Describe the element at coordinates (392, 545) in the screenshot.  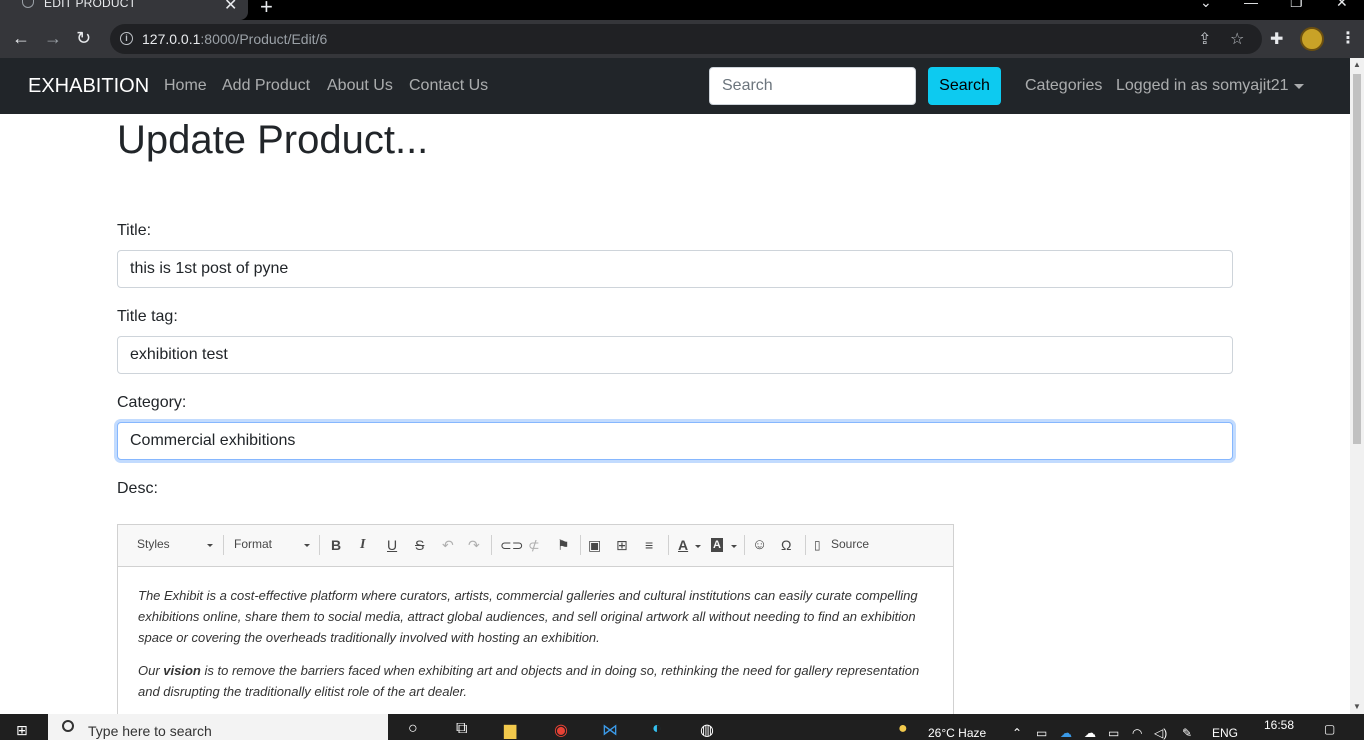
I see `underline-icon: U` at that location.